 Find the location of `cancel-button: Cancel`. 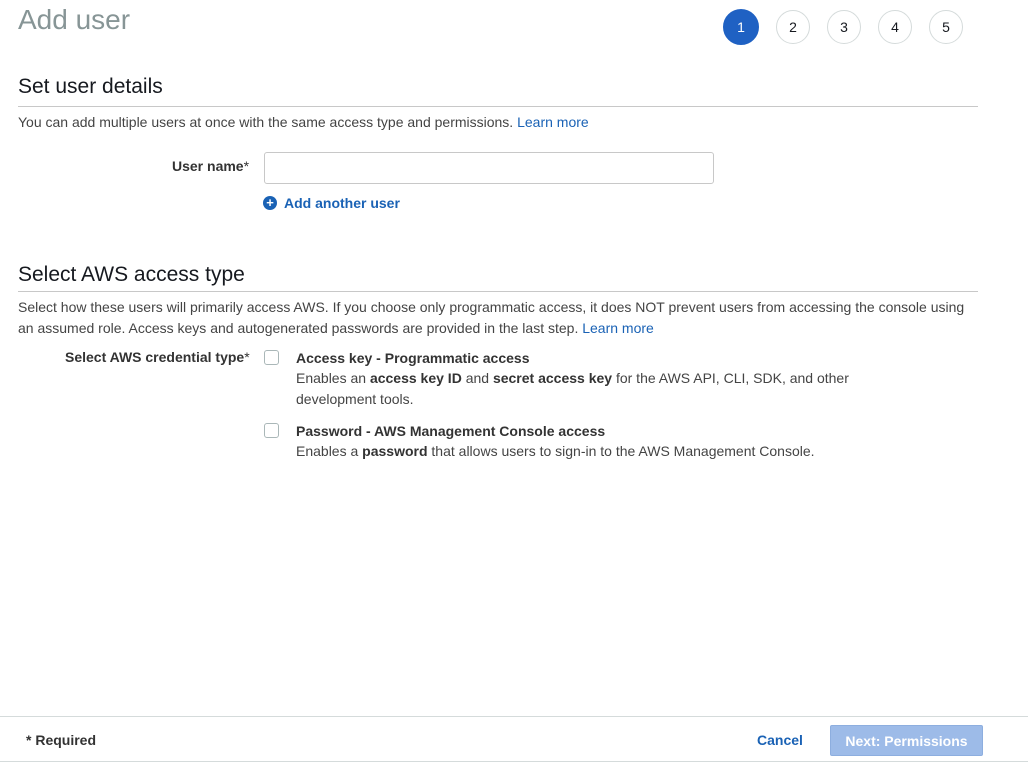

cancel-button: Cancel is located at coordinates (780, 740).